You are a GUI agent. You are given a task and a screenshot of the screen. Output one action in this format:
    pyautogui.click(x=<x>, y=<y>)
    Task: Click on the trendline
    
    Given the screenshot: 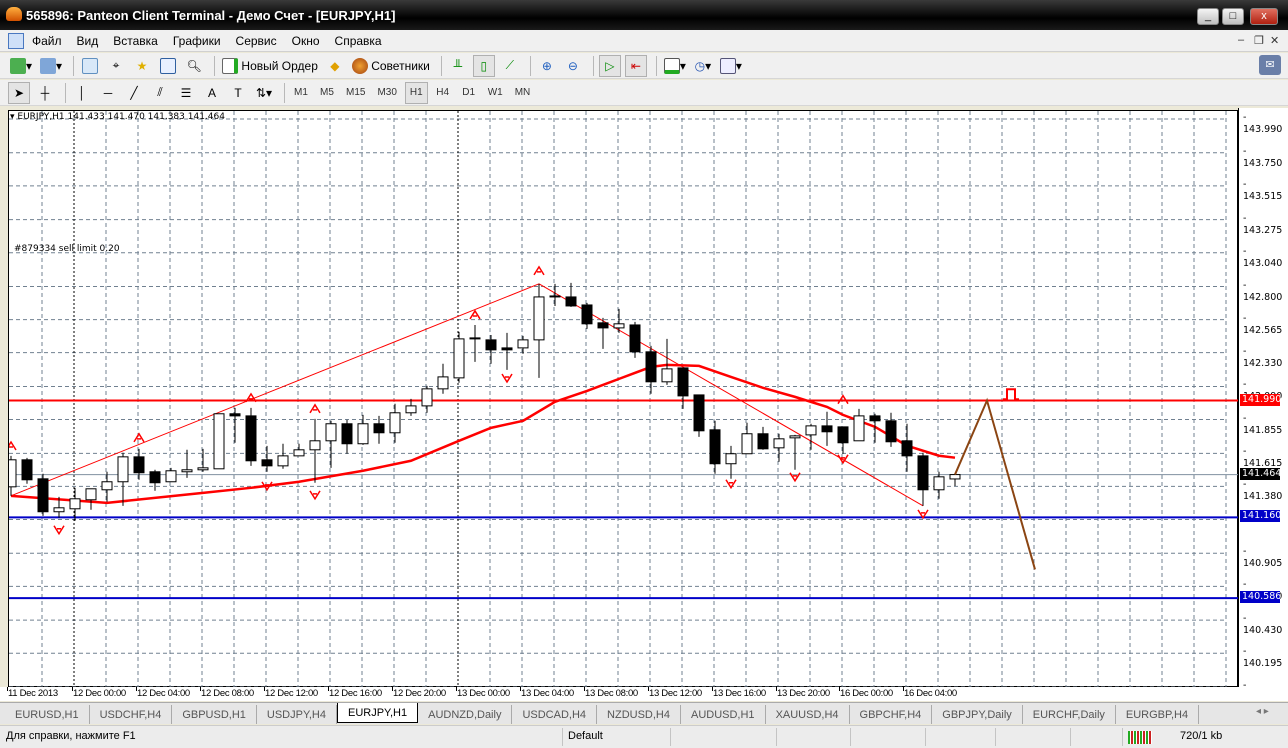 What is the action you would take?
    pyautogui.click(x=275, y=390)
    